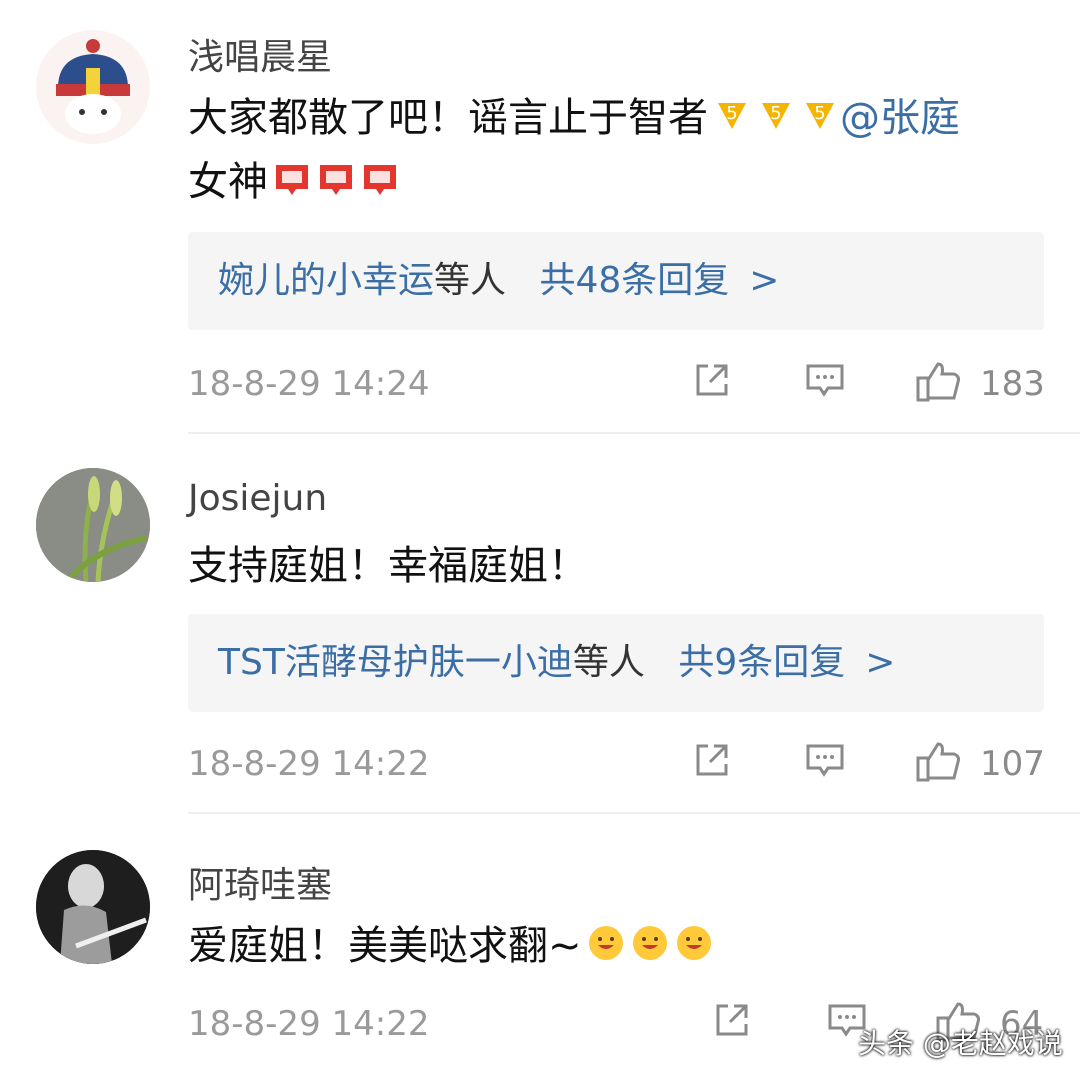 Image resolution: width=1080 pixels, height=1080 pixels. I want to click on reply-count: 共48条回复, so click(634, 280).